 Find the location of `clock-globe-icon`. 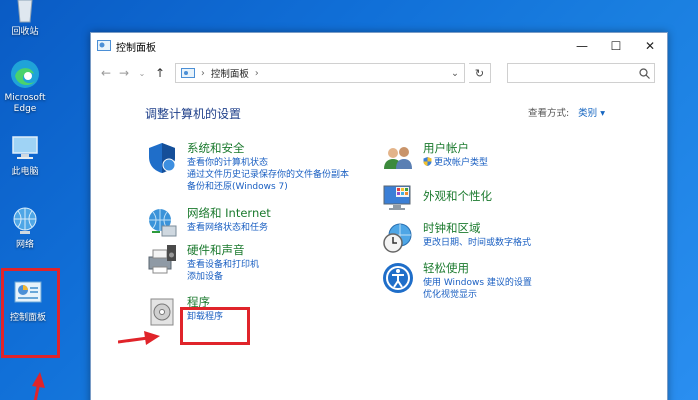

clock-globe-icon is located at coordinates (397, 238).